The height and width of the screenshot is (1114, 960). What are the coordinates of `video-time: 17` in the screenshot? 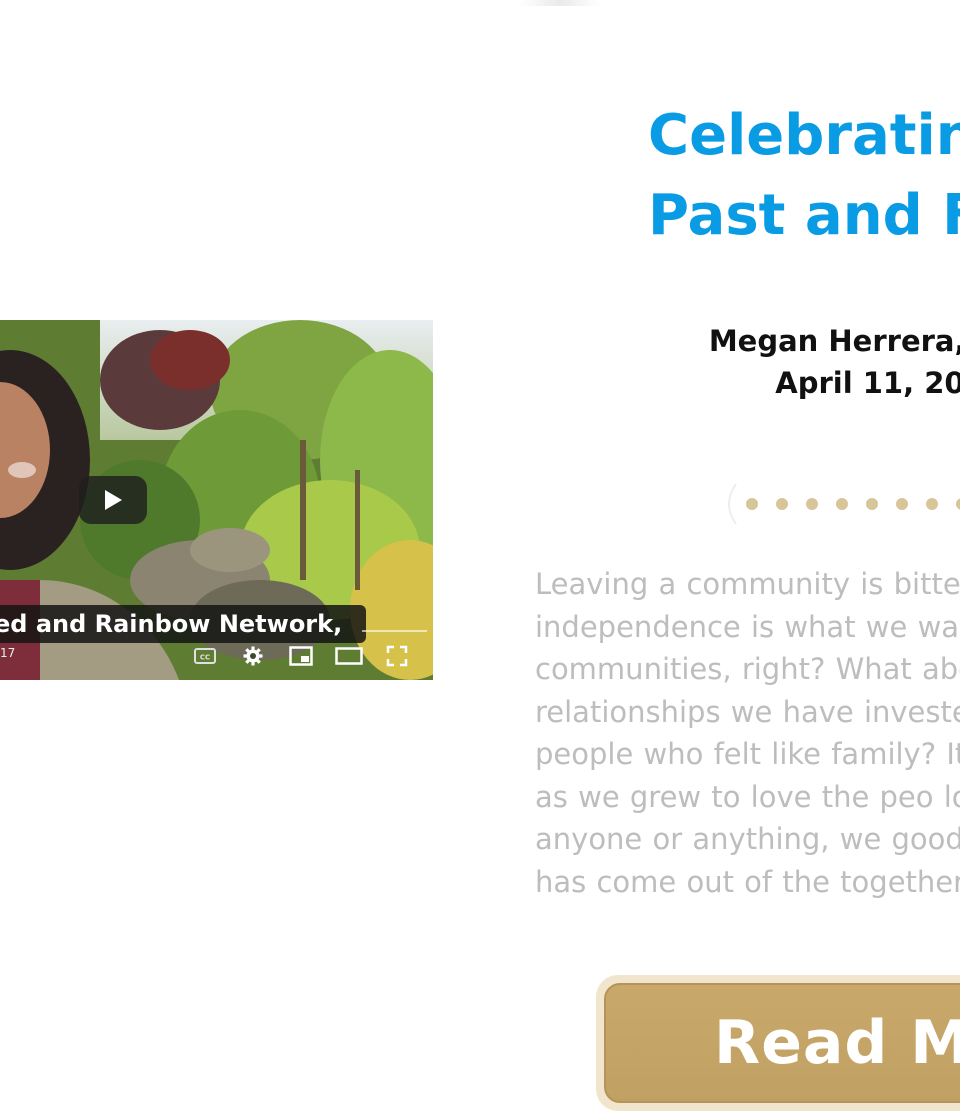 It's located at (8, 653).